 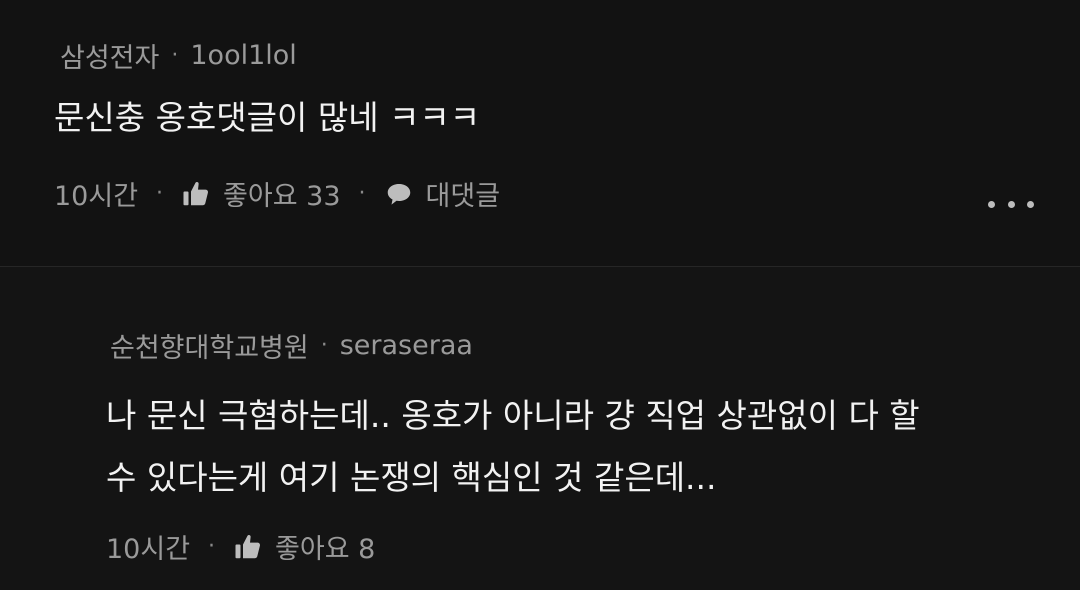 What do you see at coordinates (399, 194) in the screenshot?
I see `speech-bubble-icon` at bounding box center [399, 194].